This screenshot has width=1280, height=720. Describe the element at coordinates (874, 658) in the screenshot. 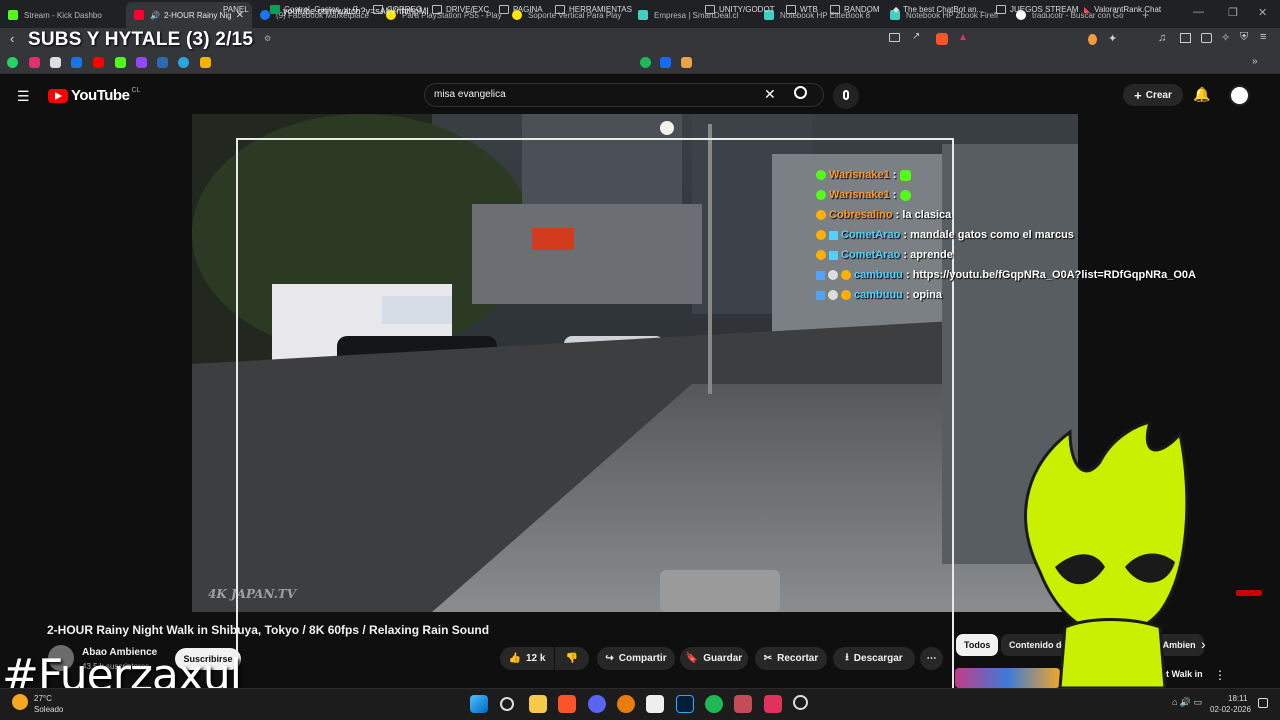

I see `download-button: ⭳ Descargar` at that location.